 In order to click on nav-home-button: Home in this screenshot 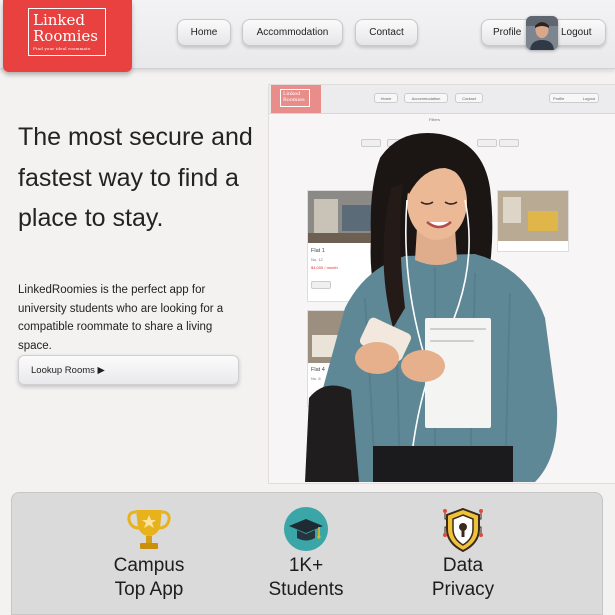, I will do `click(204, 32)`.